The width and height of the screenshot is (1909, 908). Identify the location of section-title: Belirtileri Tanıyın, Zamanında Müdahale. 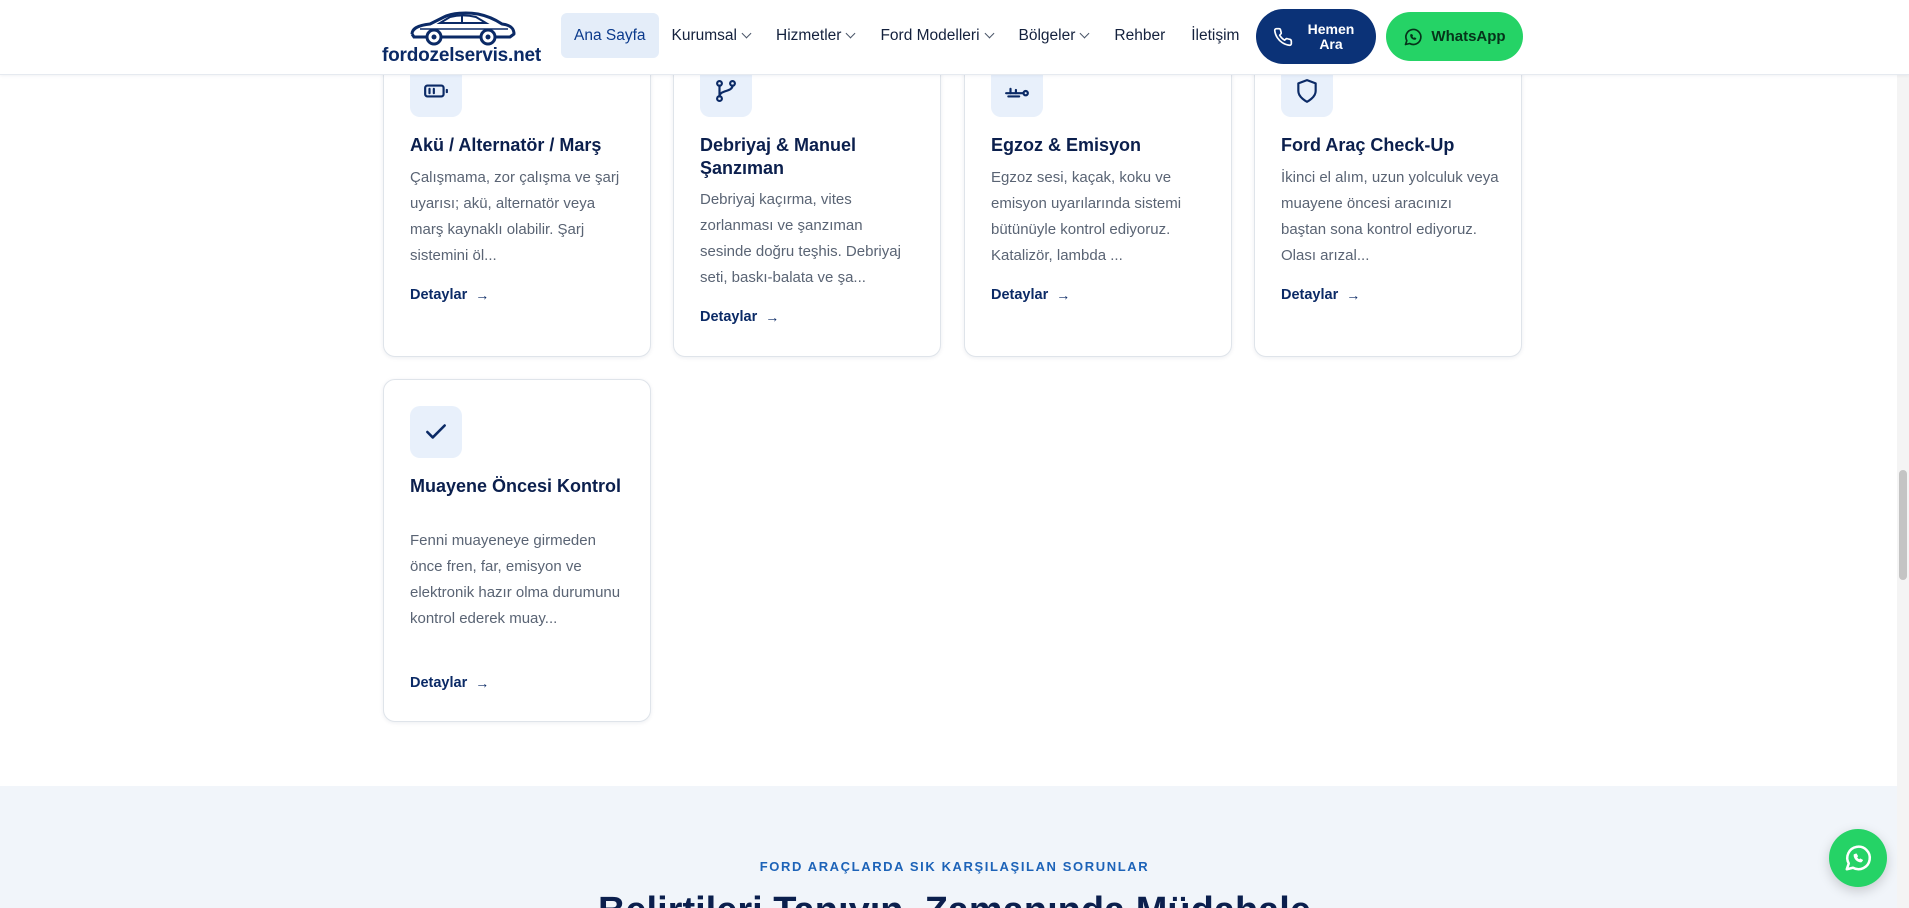
(954, 899).